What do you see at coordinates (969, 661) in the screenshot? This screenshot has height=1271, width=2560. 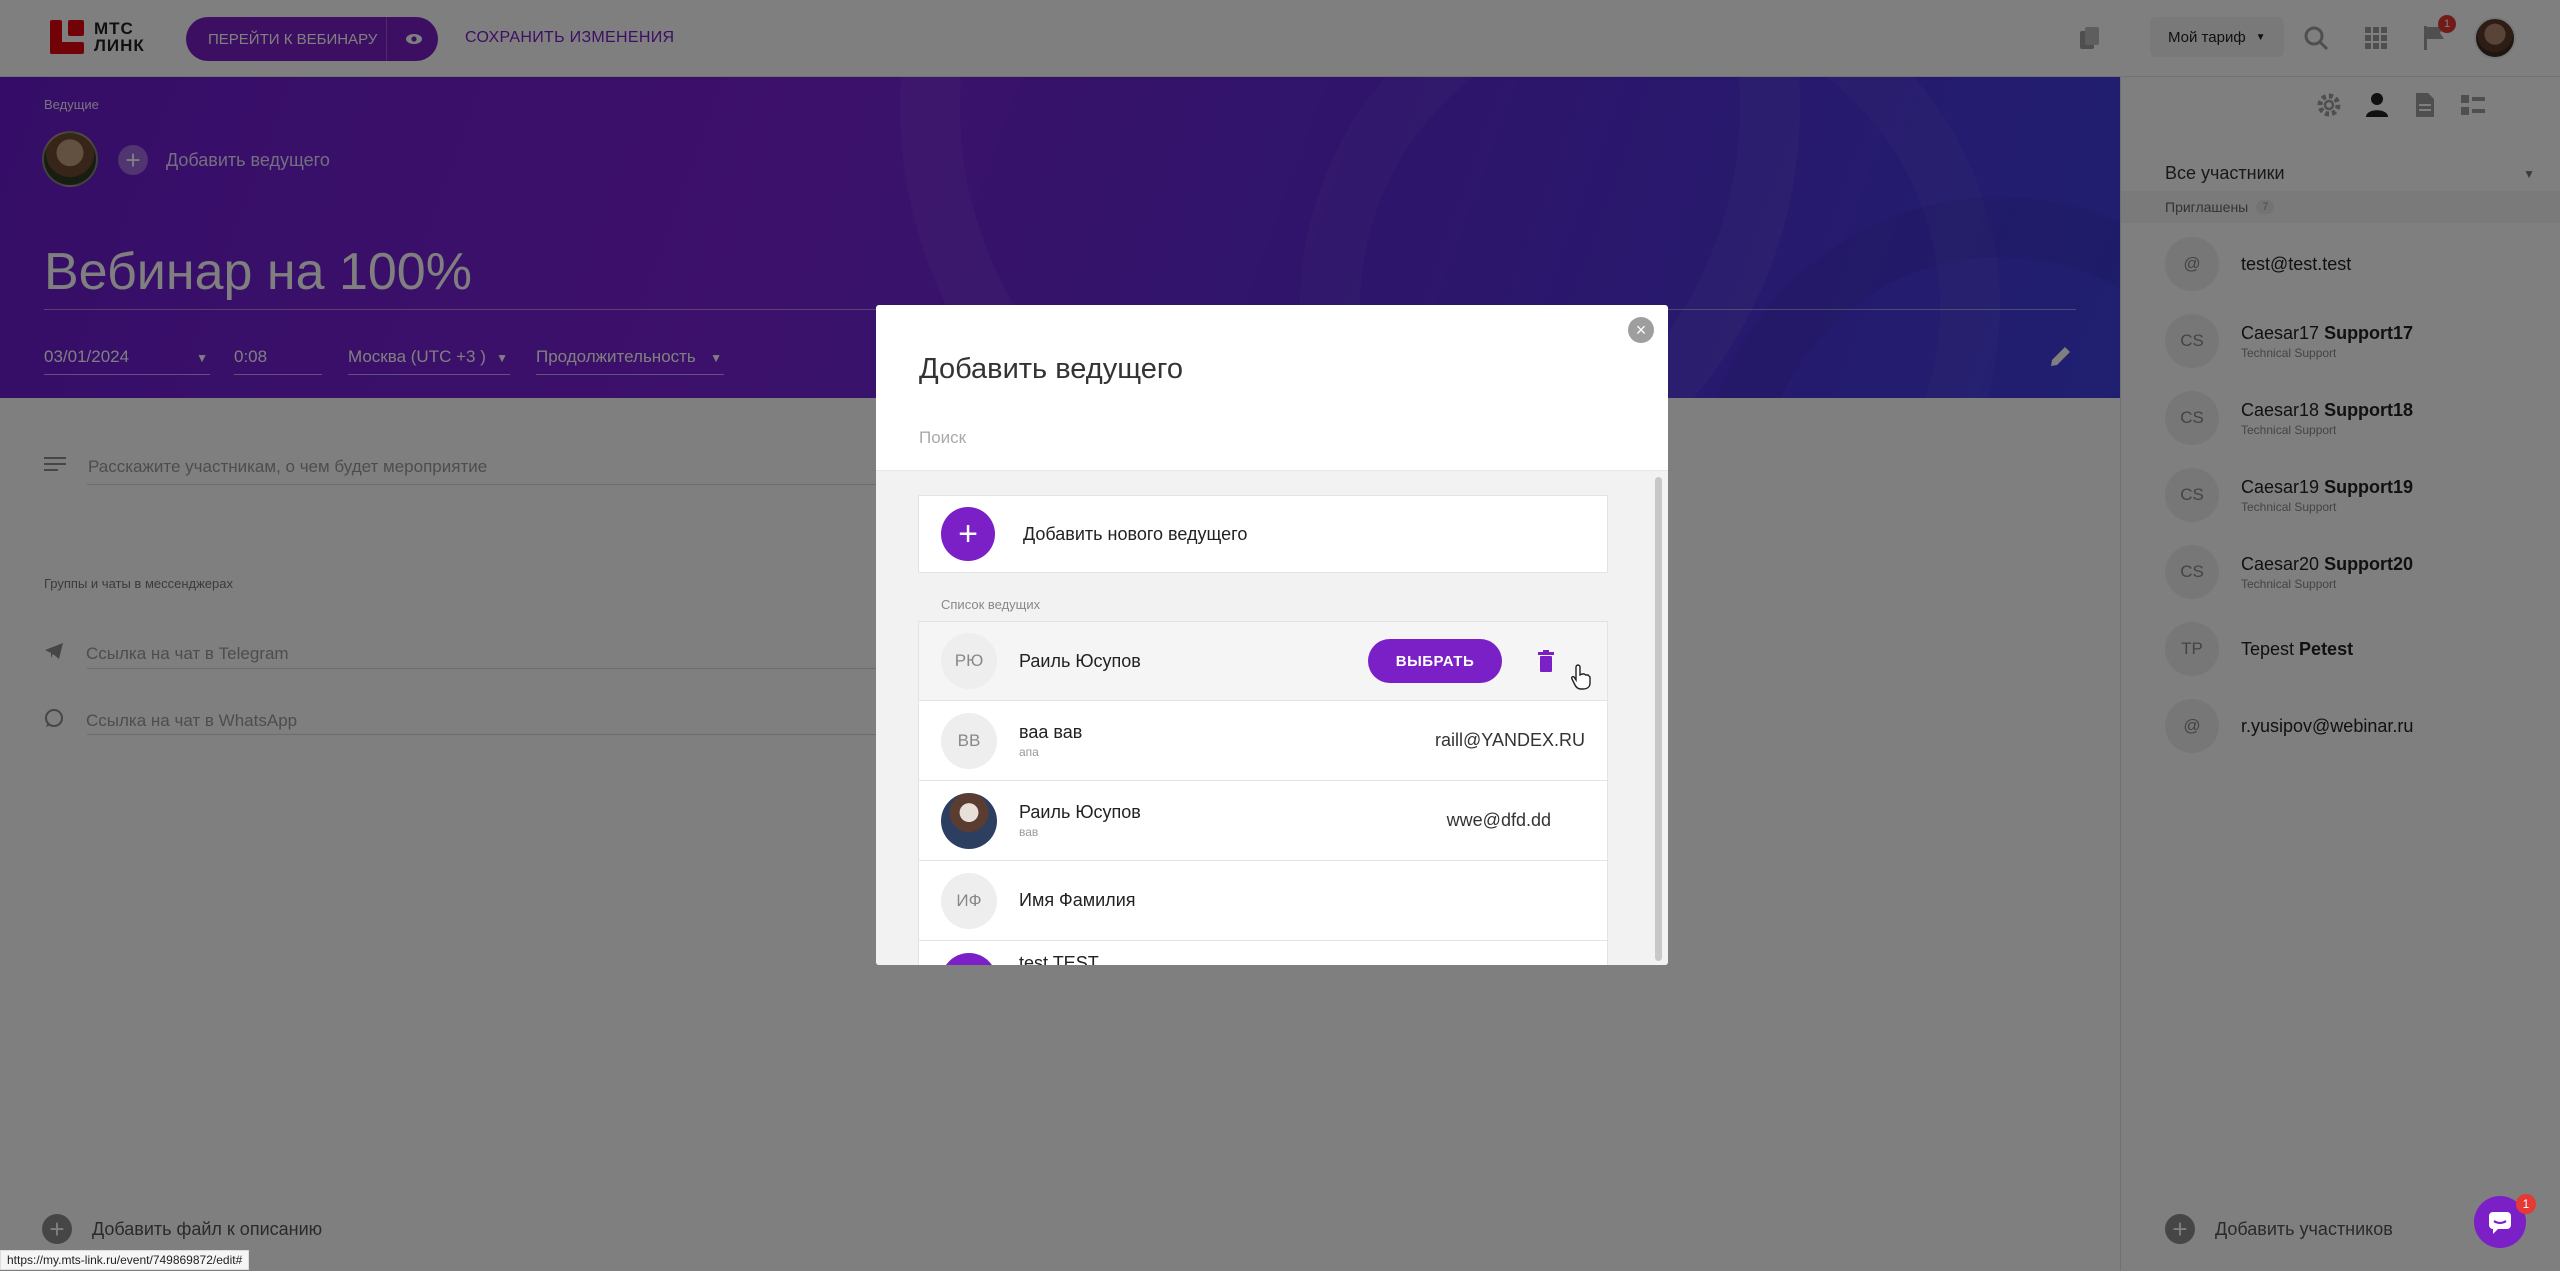 I see `host-avatar: РЮ` at bounding box center [969, 661].